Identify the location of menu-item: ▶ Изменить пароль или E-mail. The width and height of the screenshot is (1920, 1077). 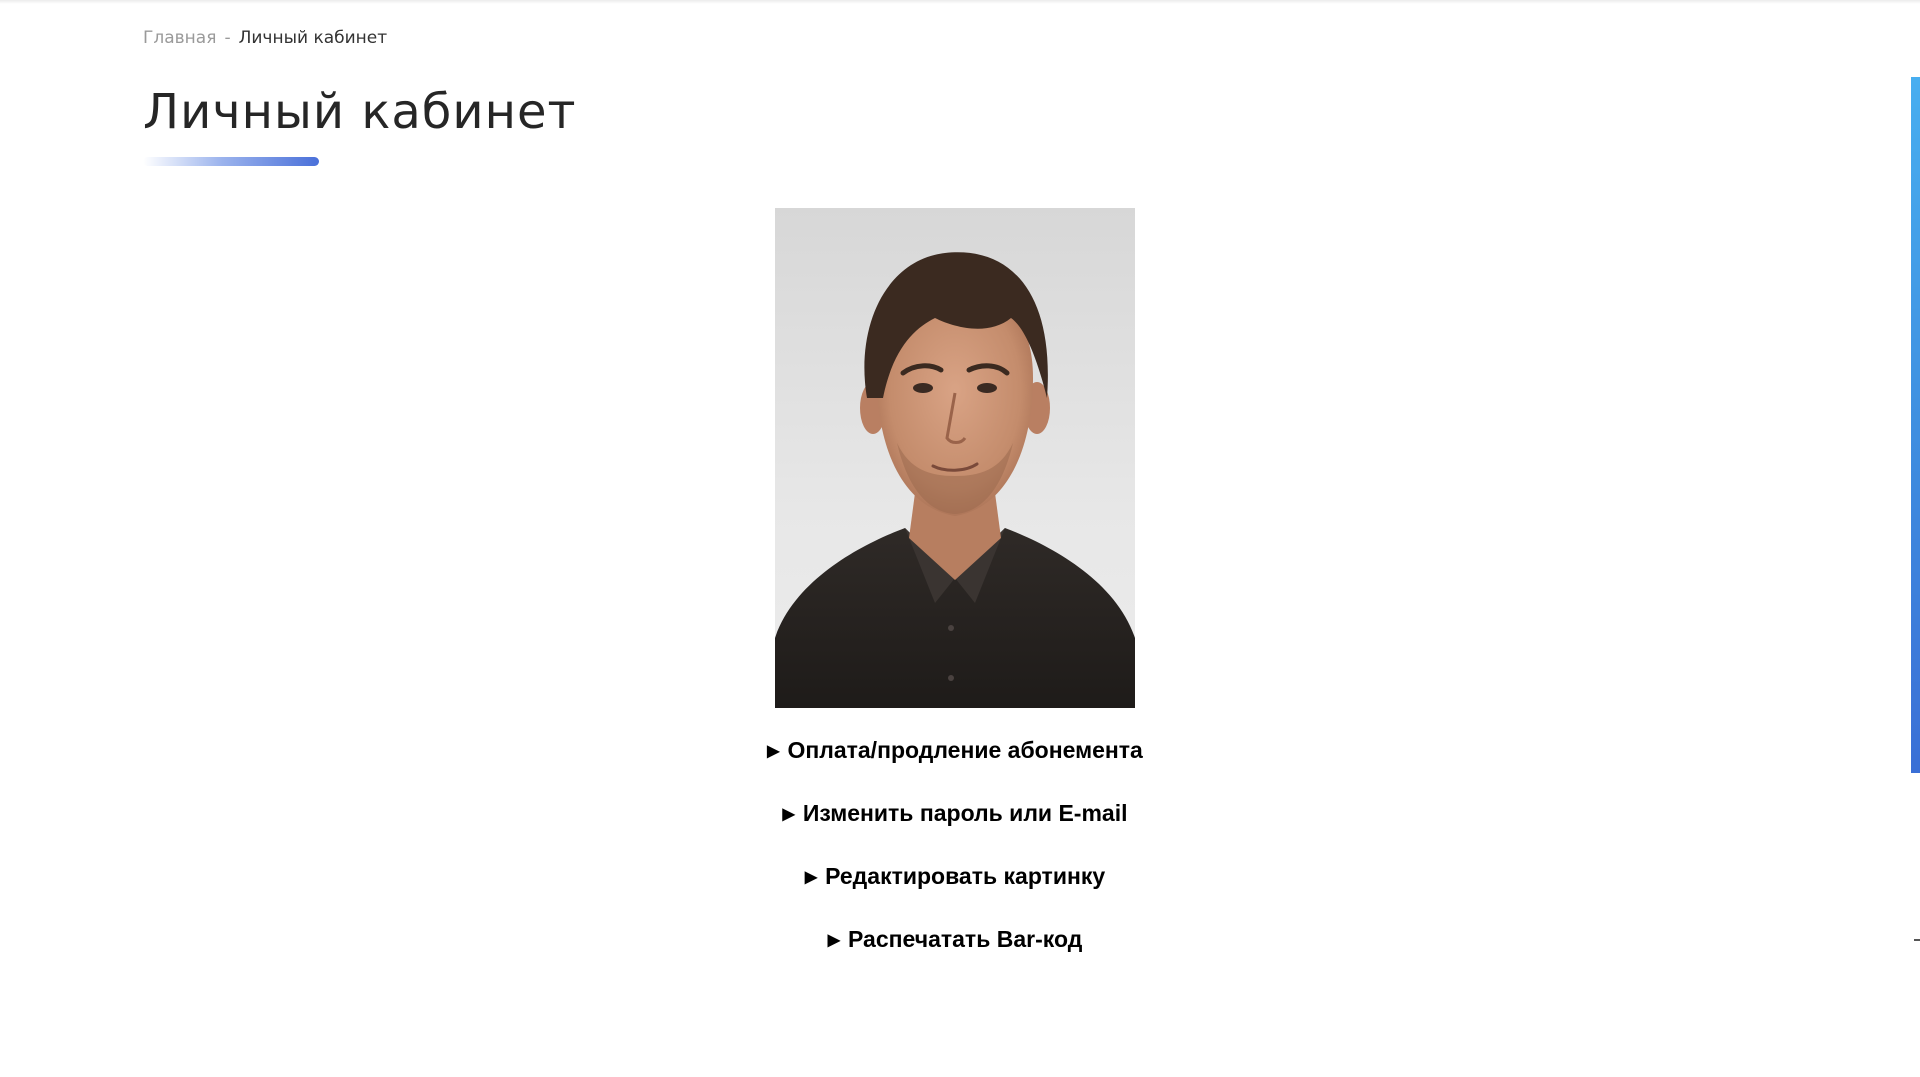
(955, 824).